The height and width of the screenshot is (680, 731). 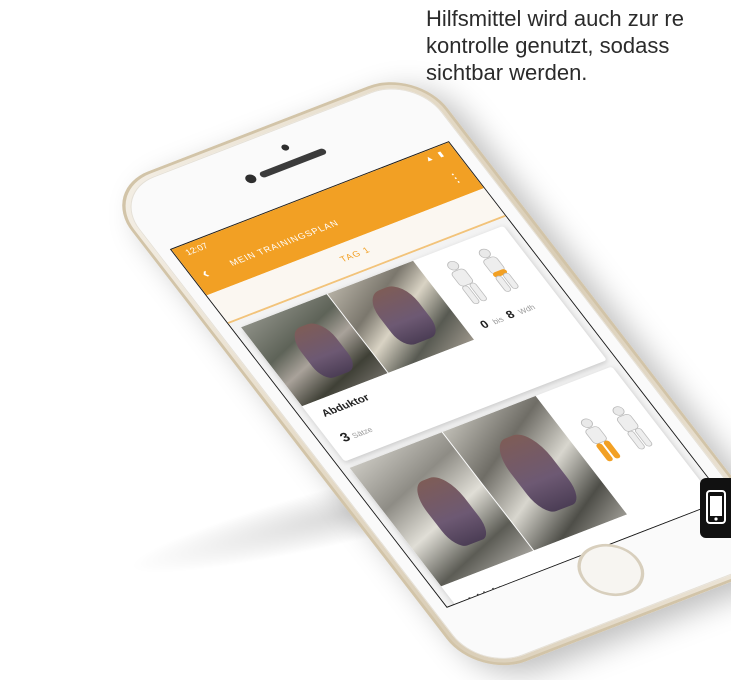 I want to click on more-vertical-icon: ⋮, so click(x=455, y=177).